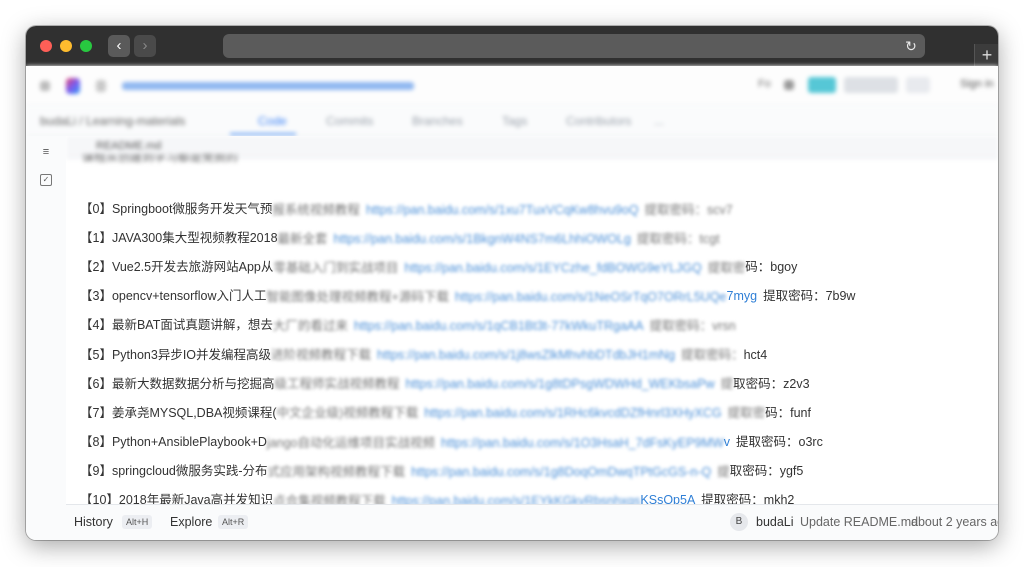 The width and height of the screenshot is (1024, 567). Describe the element at coordinates (678, 238) in the screenshot. I see `item-password: 提取密码：tcgt` at that location.